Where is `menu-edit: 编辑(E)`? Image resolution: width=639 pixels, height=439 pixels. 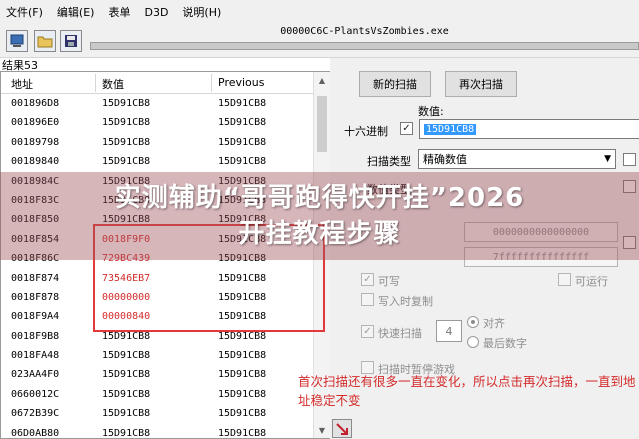
menu-edit: 编辑(E) is located at coordinates (76, 12).